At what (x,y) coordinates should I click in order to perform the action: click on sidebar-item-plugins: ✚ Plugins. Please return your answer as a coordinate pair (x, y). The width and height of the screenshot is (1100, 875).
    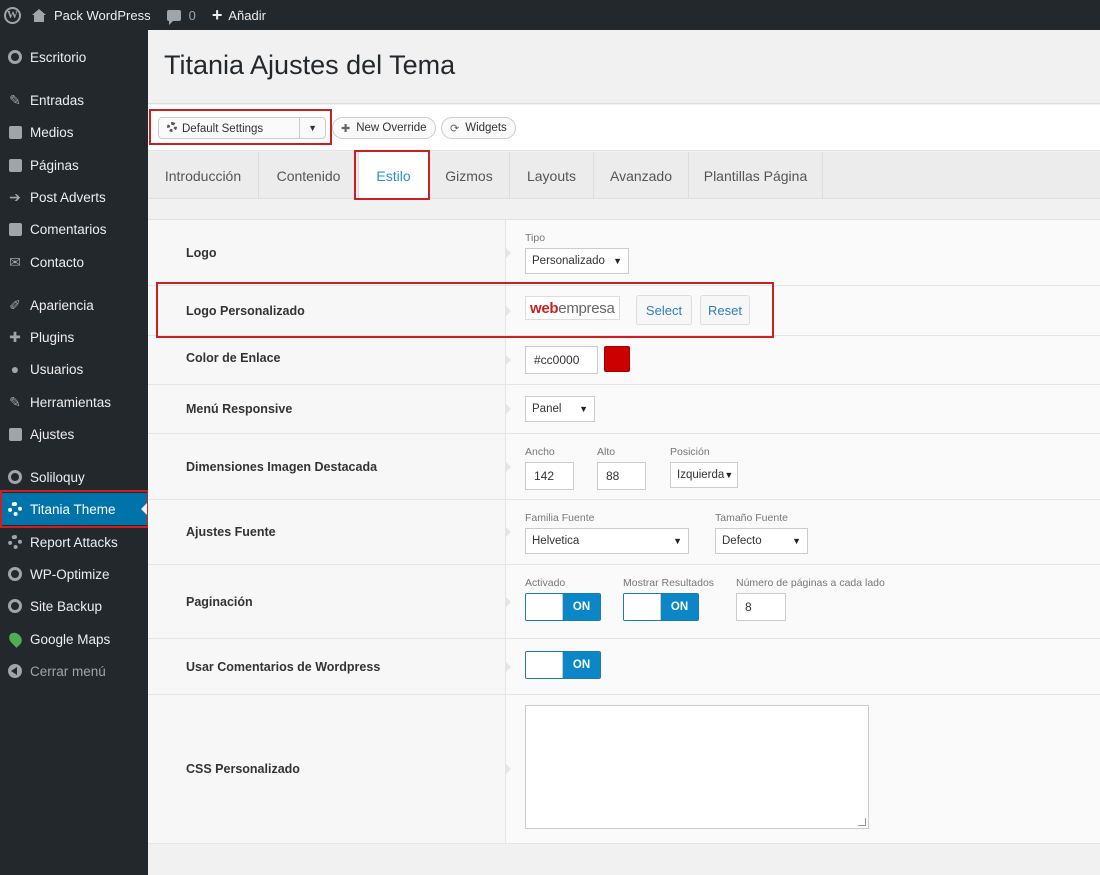
    Looking at the image, I should click on (74, 337).